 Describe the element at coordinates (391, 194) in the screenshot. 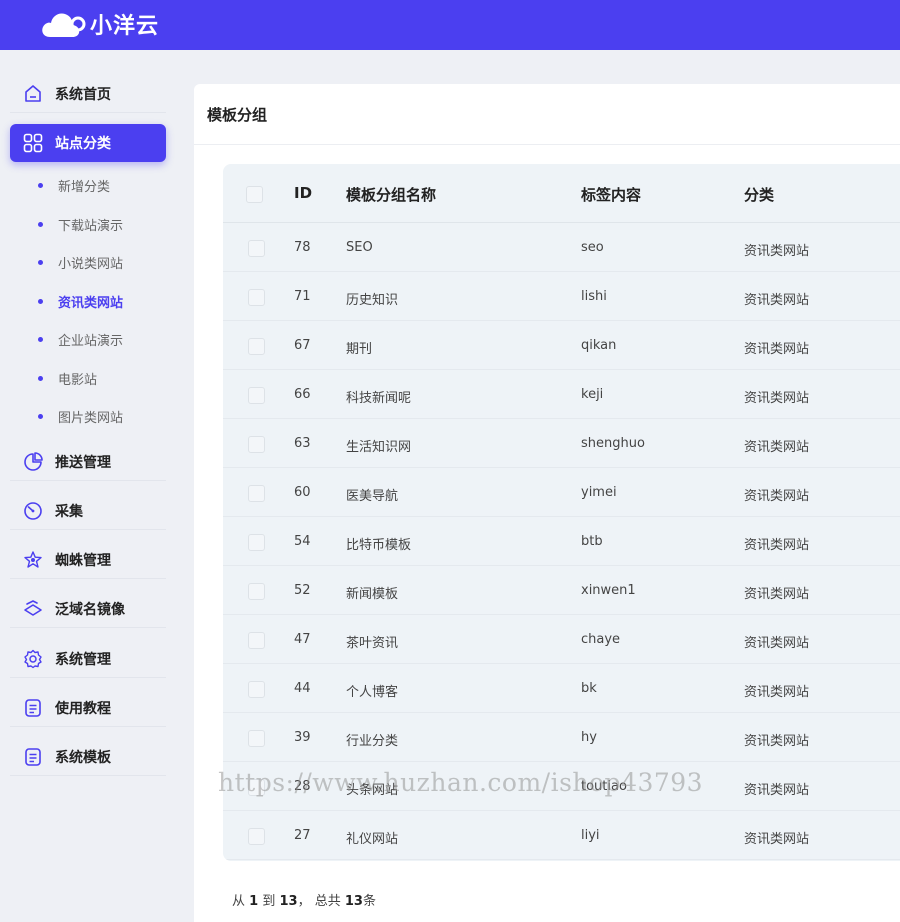

I see `column-header-name: 模板分组名称` at that location.